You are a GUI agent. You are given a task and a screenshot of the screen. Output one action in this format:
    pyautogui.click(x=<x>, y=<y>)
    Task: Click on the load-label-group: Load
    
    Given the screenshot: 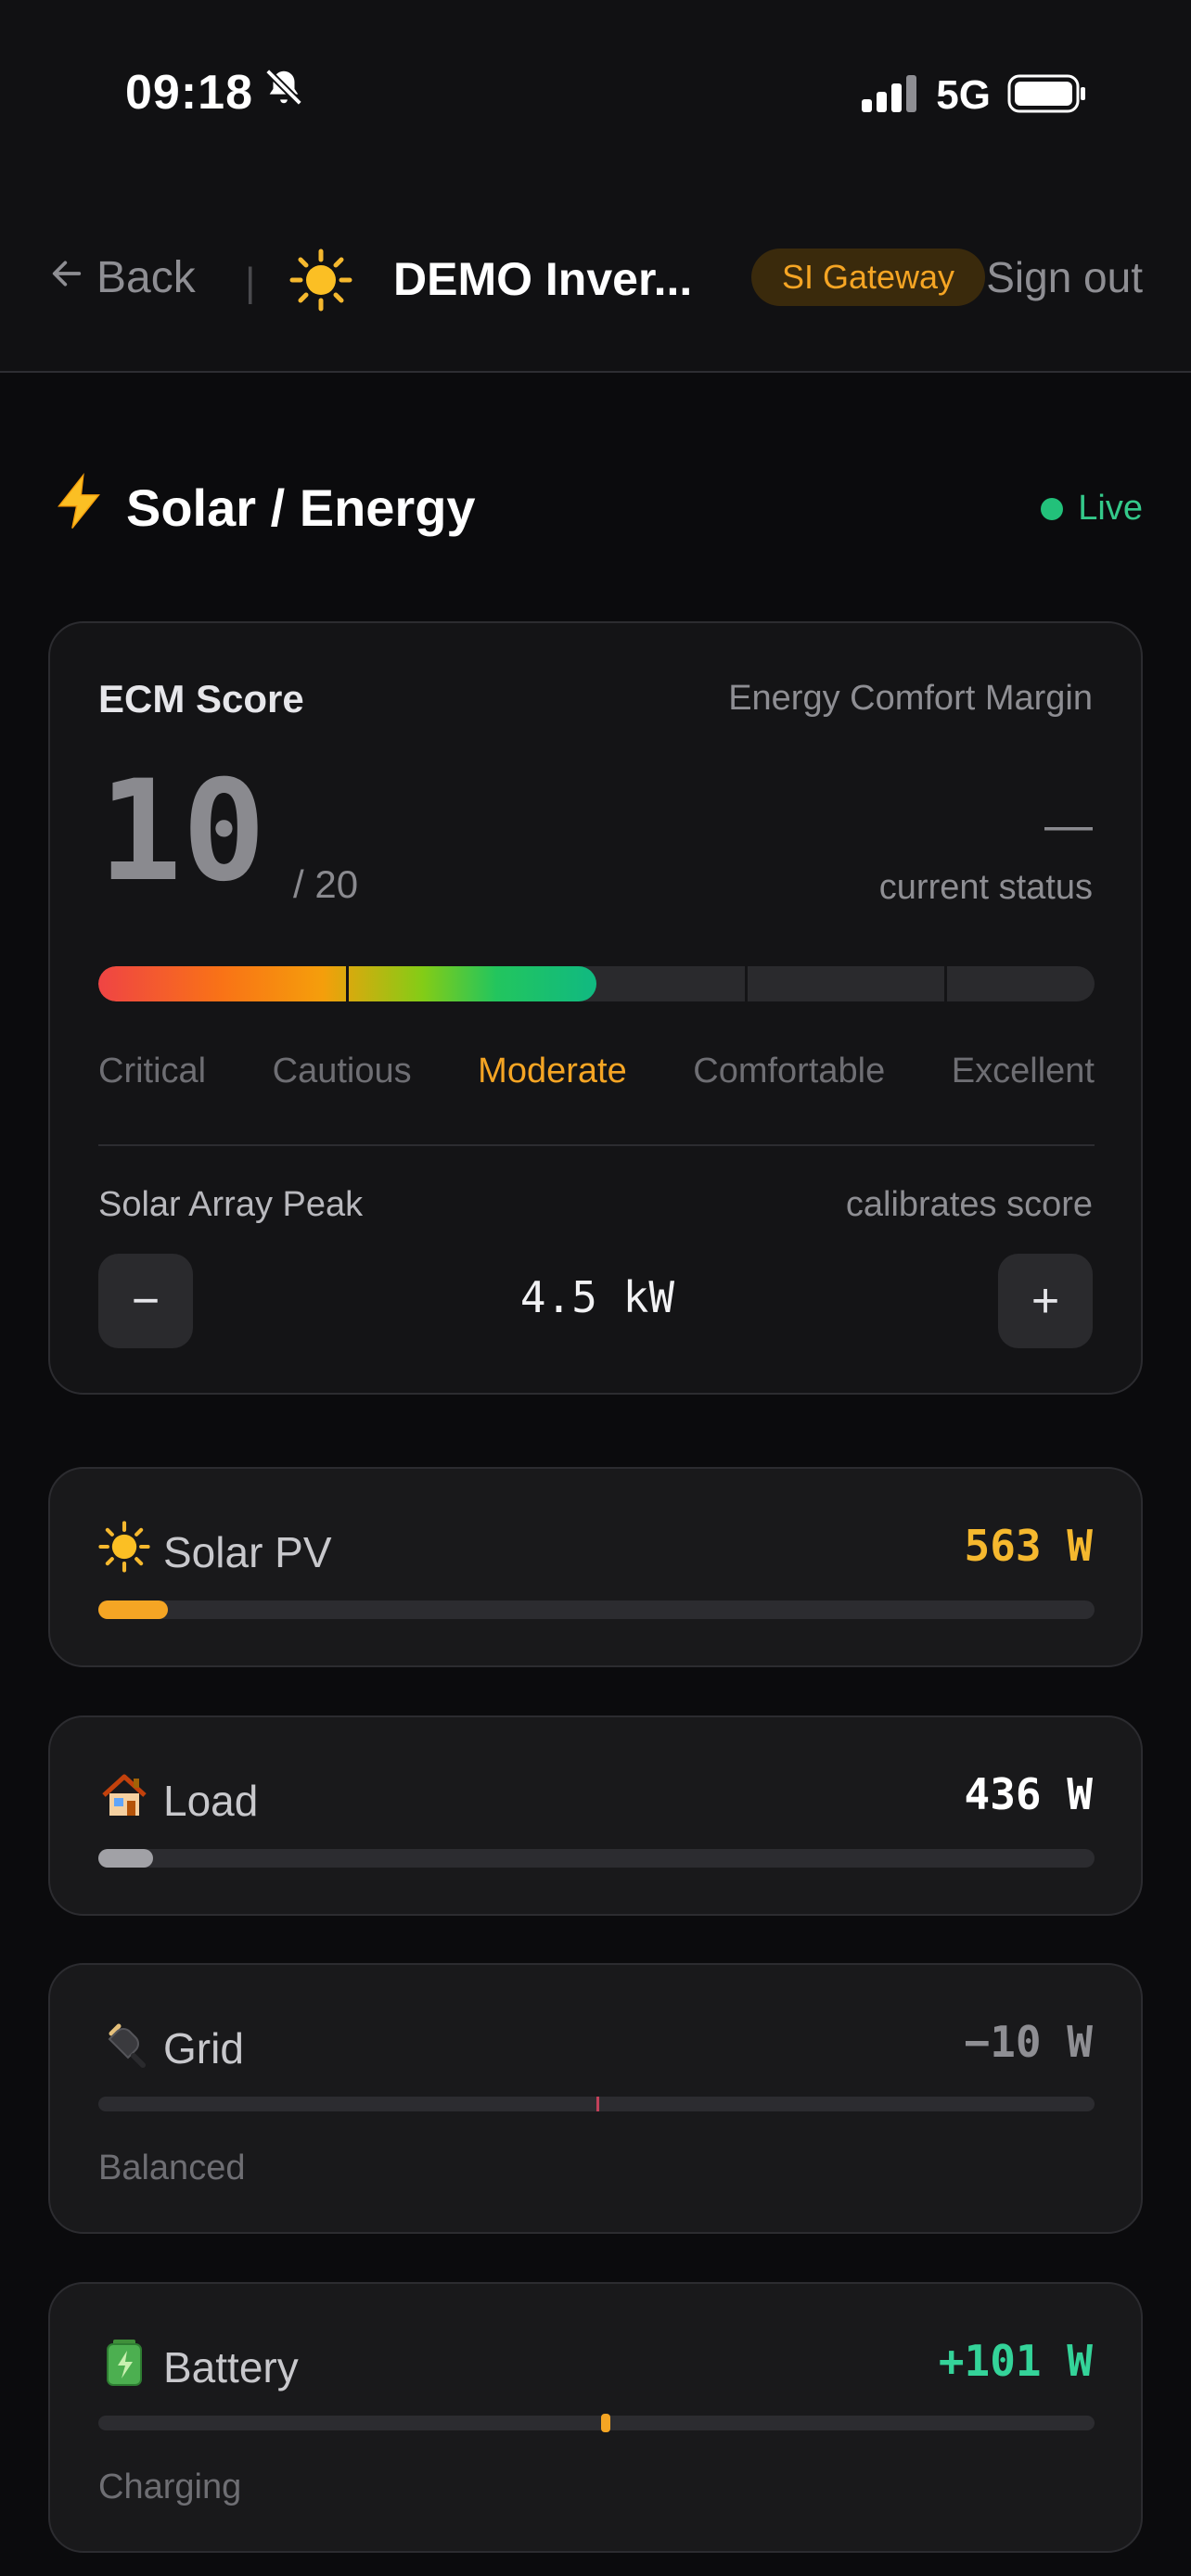 What is the action you would take?
    pyautogui.click(x=178, y=1800)
    